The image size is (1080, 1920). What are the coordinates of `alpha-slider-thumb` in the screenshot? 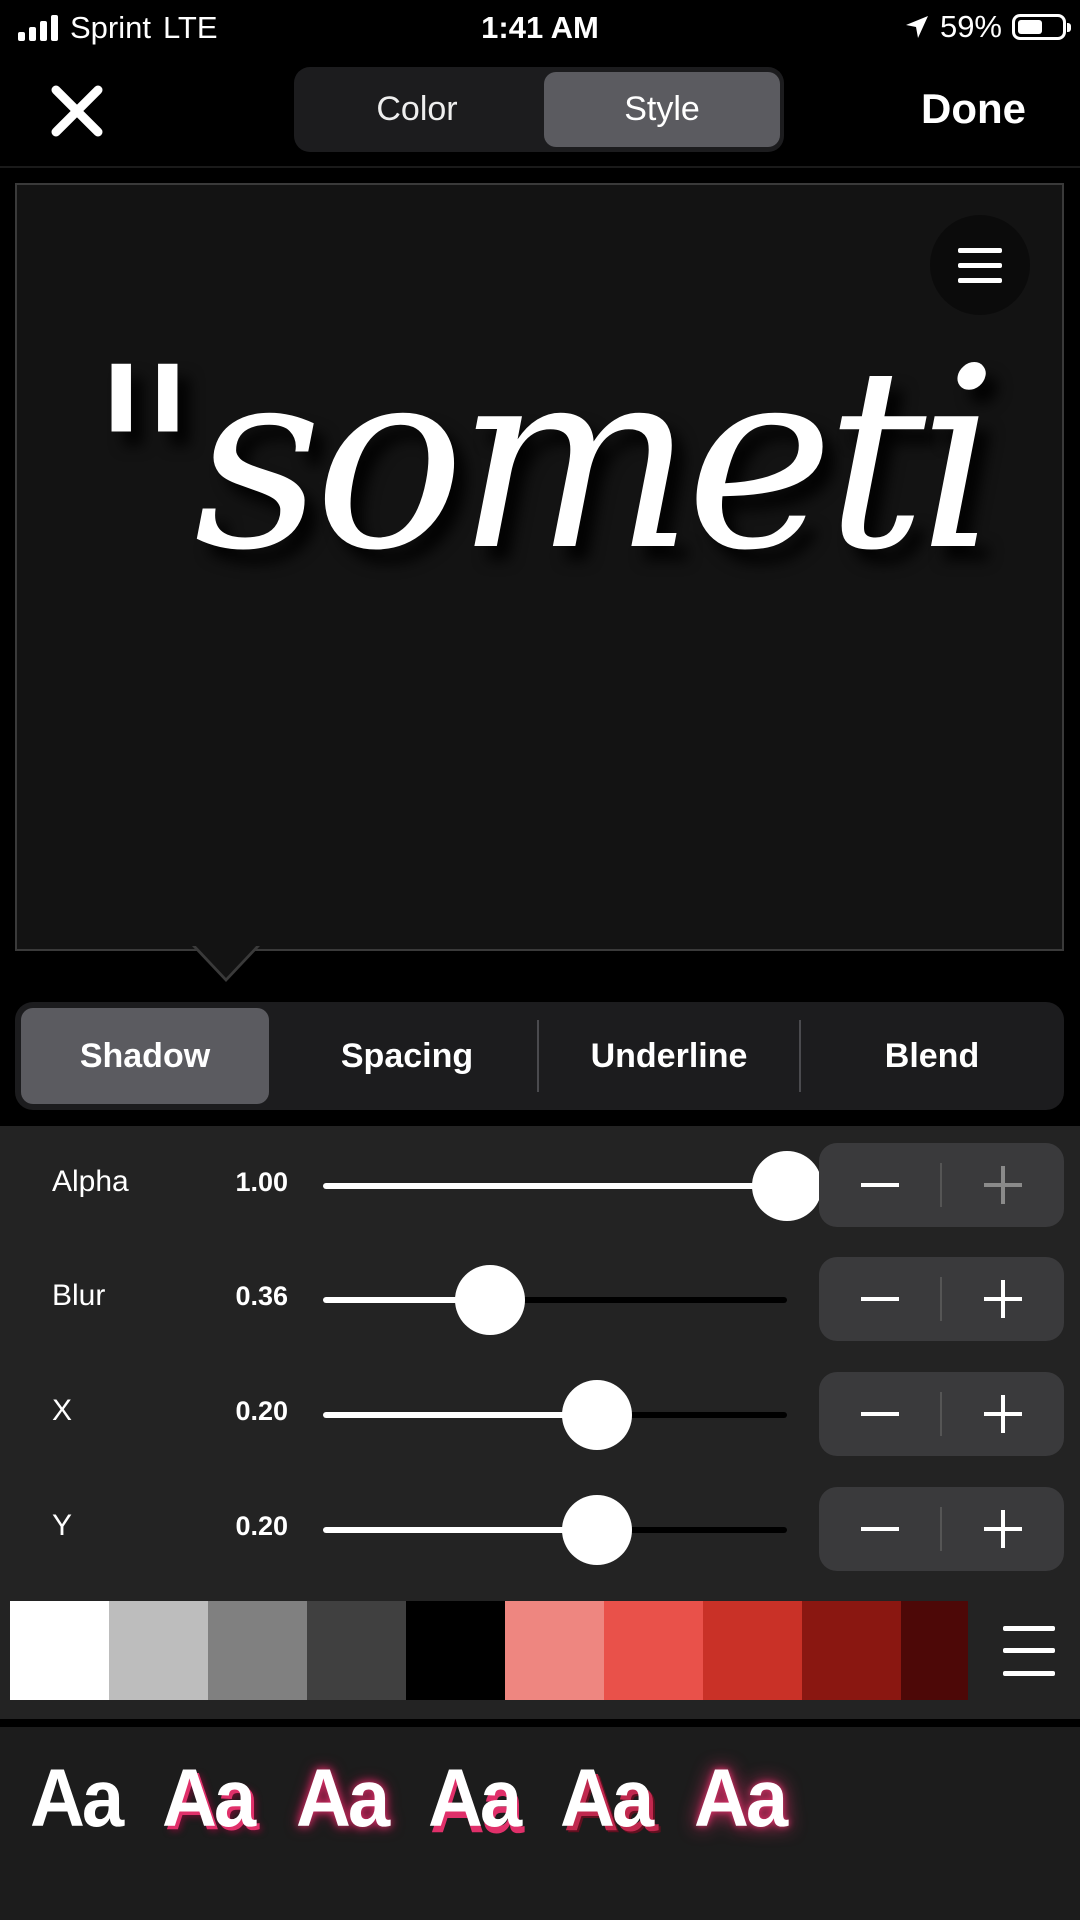 It's located at (787, 1186).